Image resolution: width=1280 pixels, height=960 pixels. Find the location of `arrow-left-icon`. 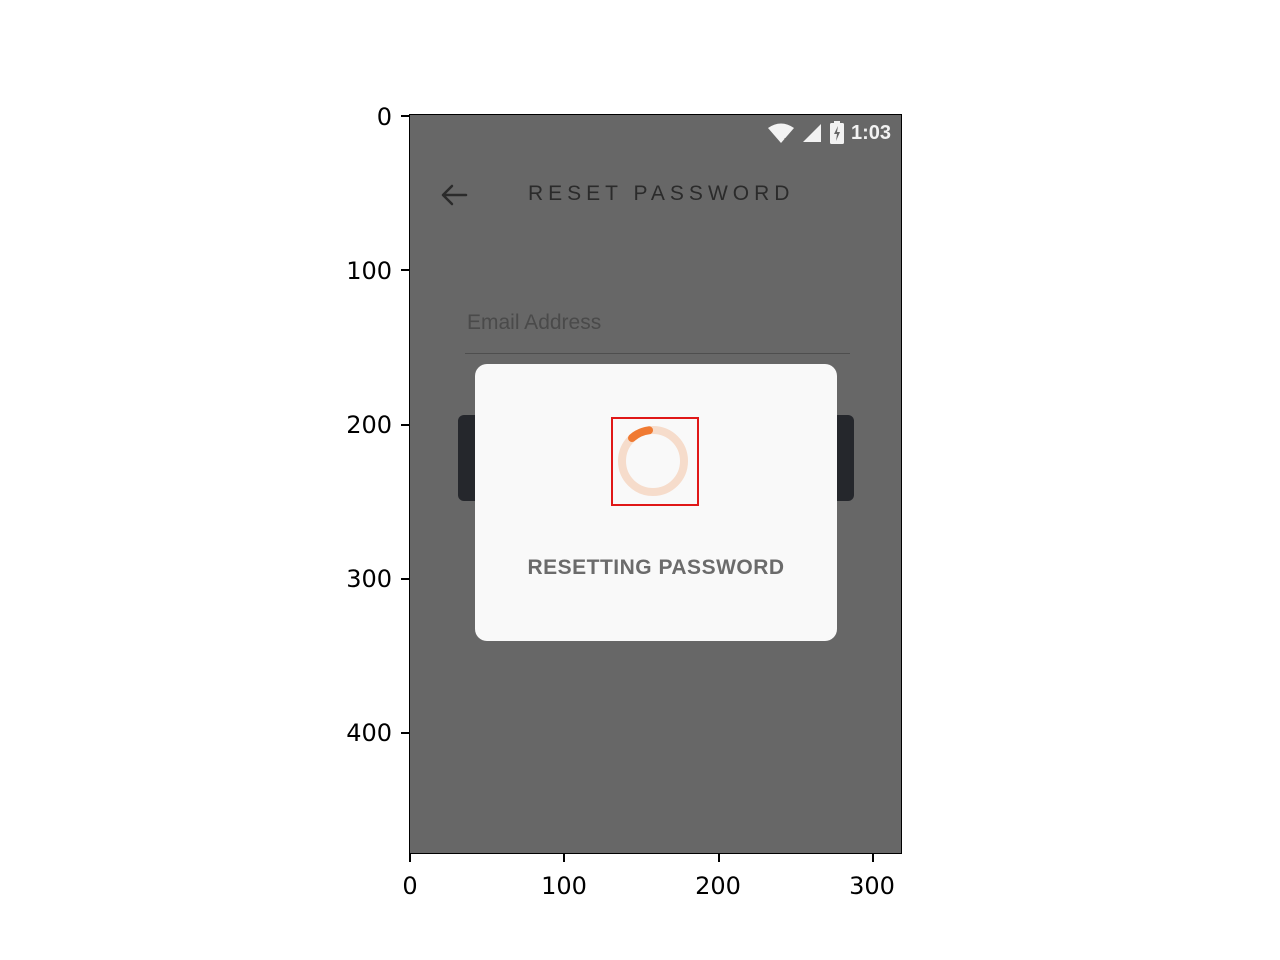

arrow-left-icon is located at coordinates (454, 195).